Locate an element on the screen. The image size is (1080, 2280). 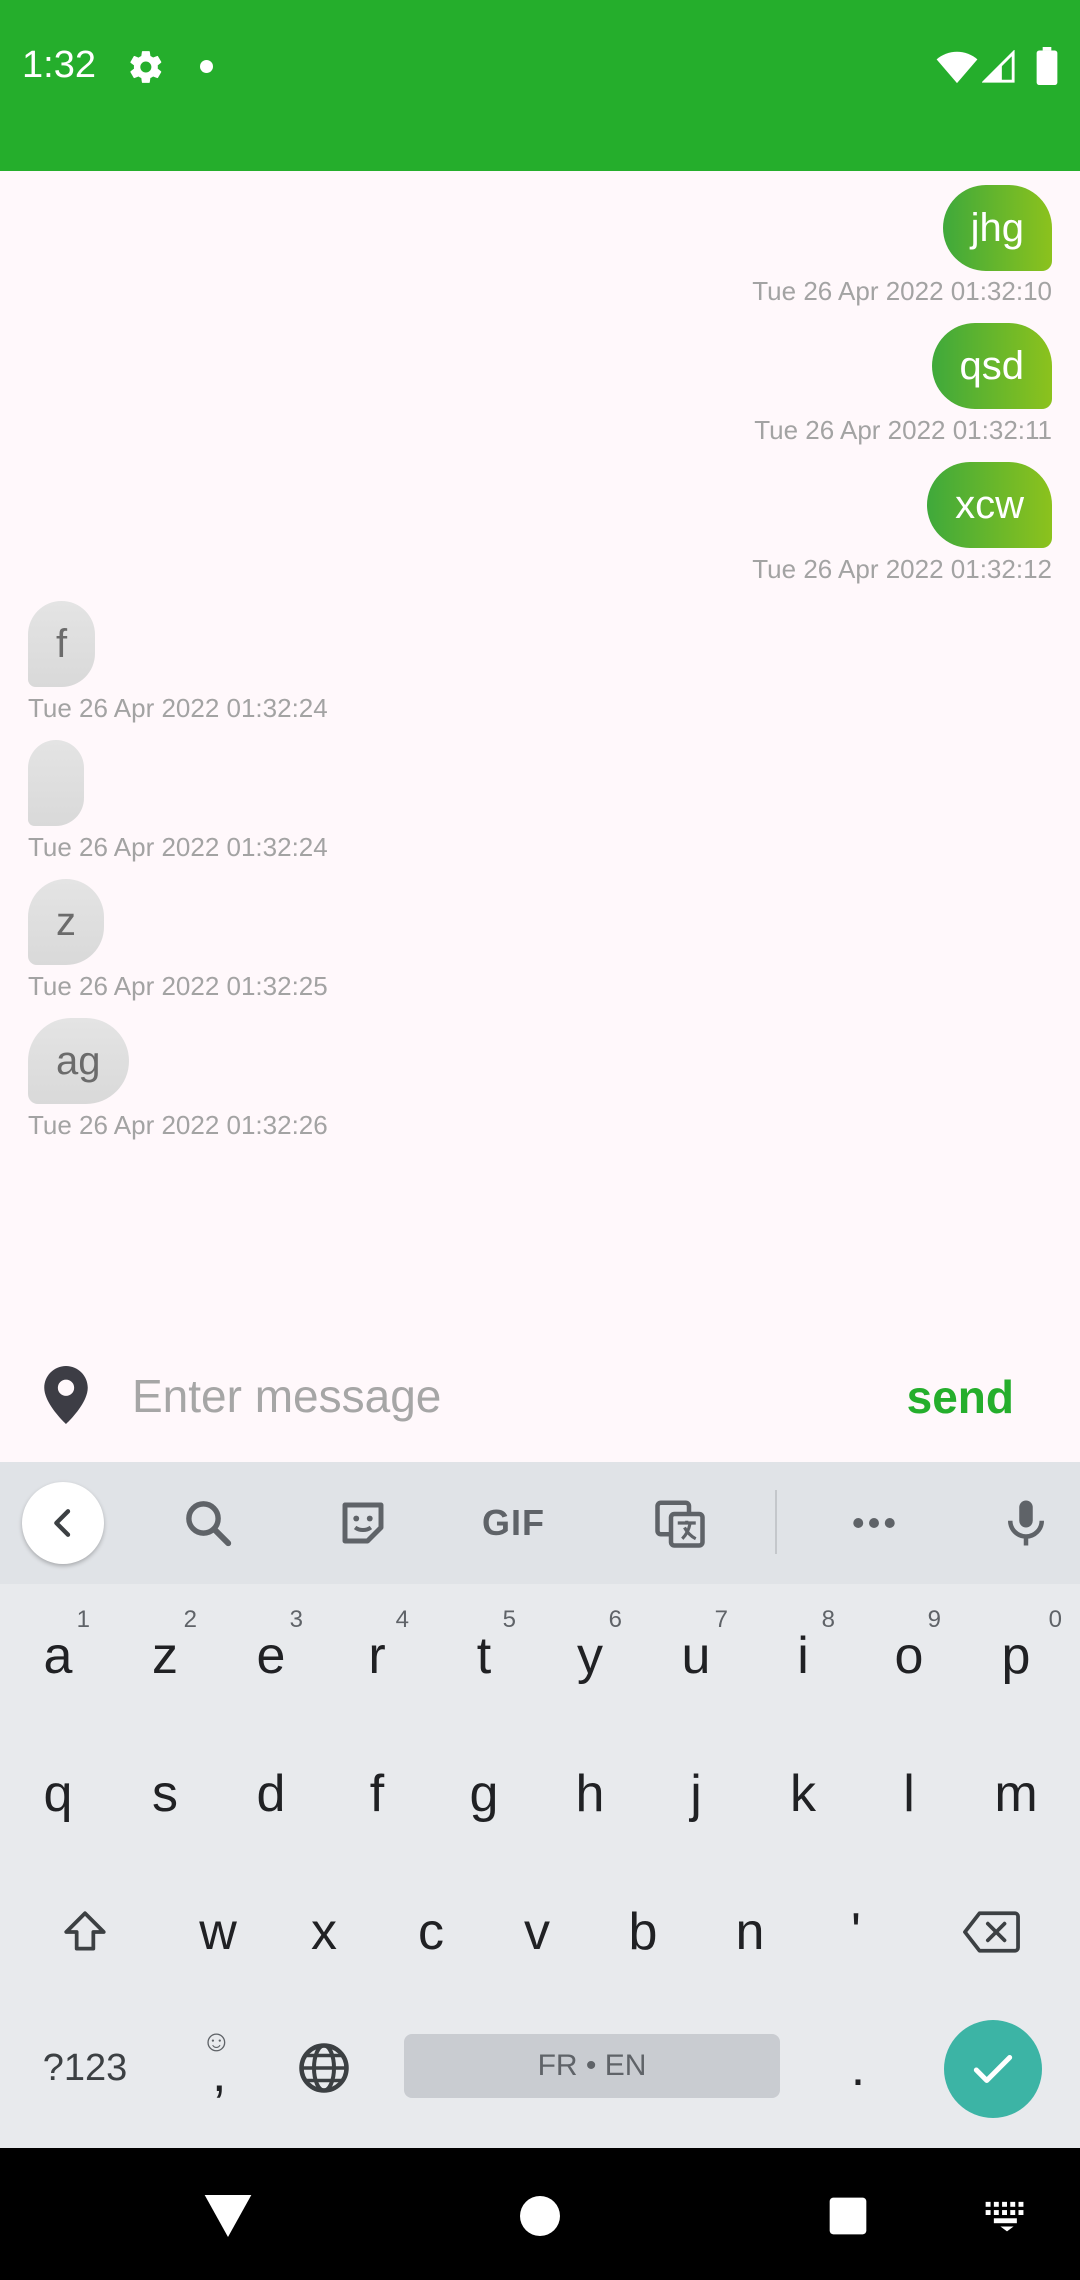
gif-button: GIF is located at coordinates (513, 1523).